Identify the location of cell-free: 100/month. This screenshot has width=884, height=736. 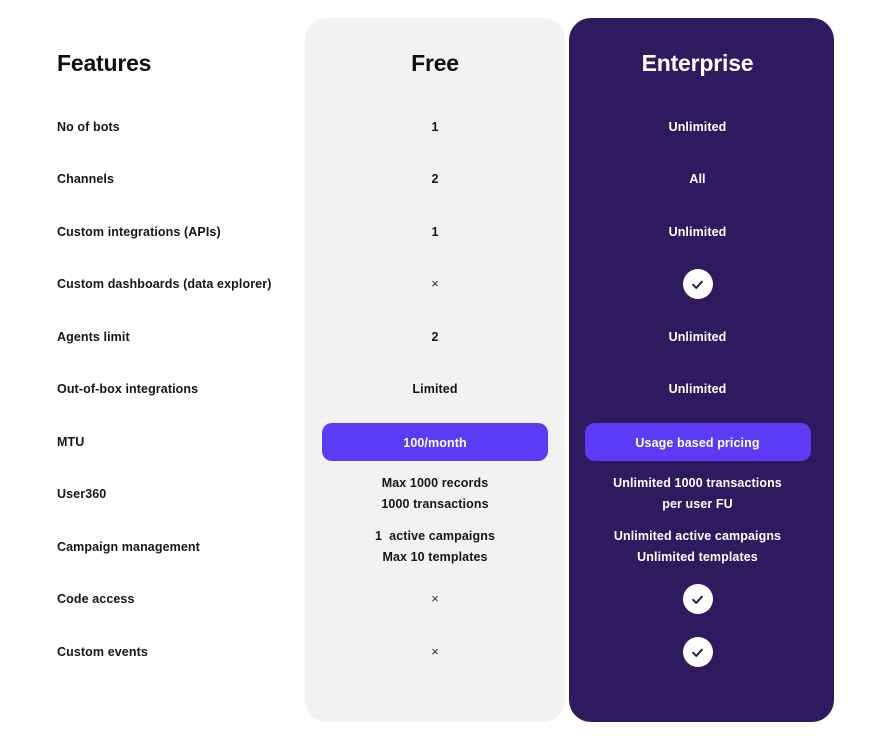
(435, 442).